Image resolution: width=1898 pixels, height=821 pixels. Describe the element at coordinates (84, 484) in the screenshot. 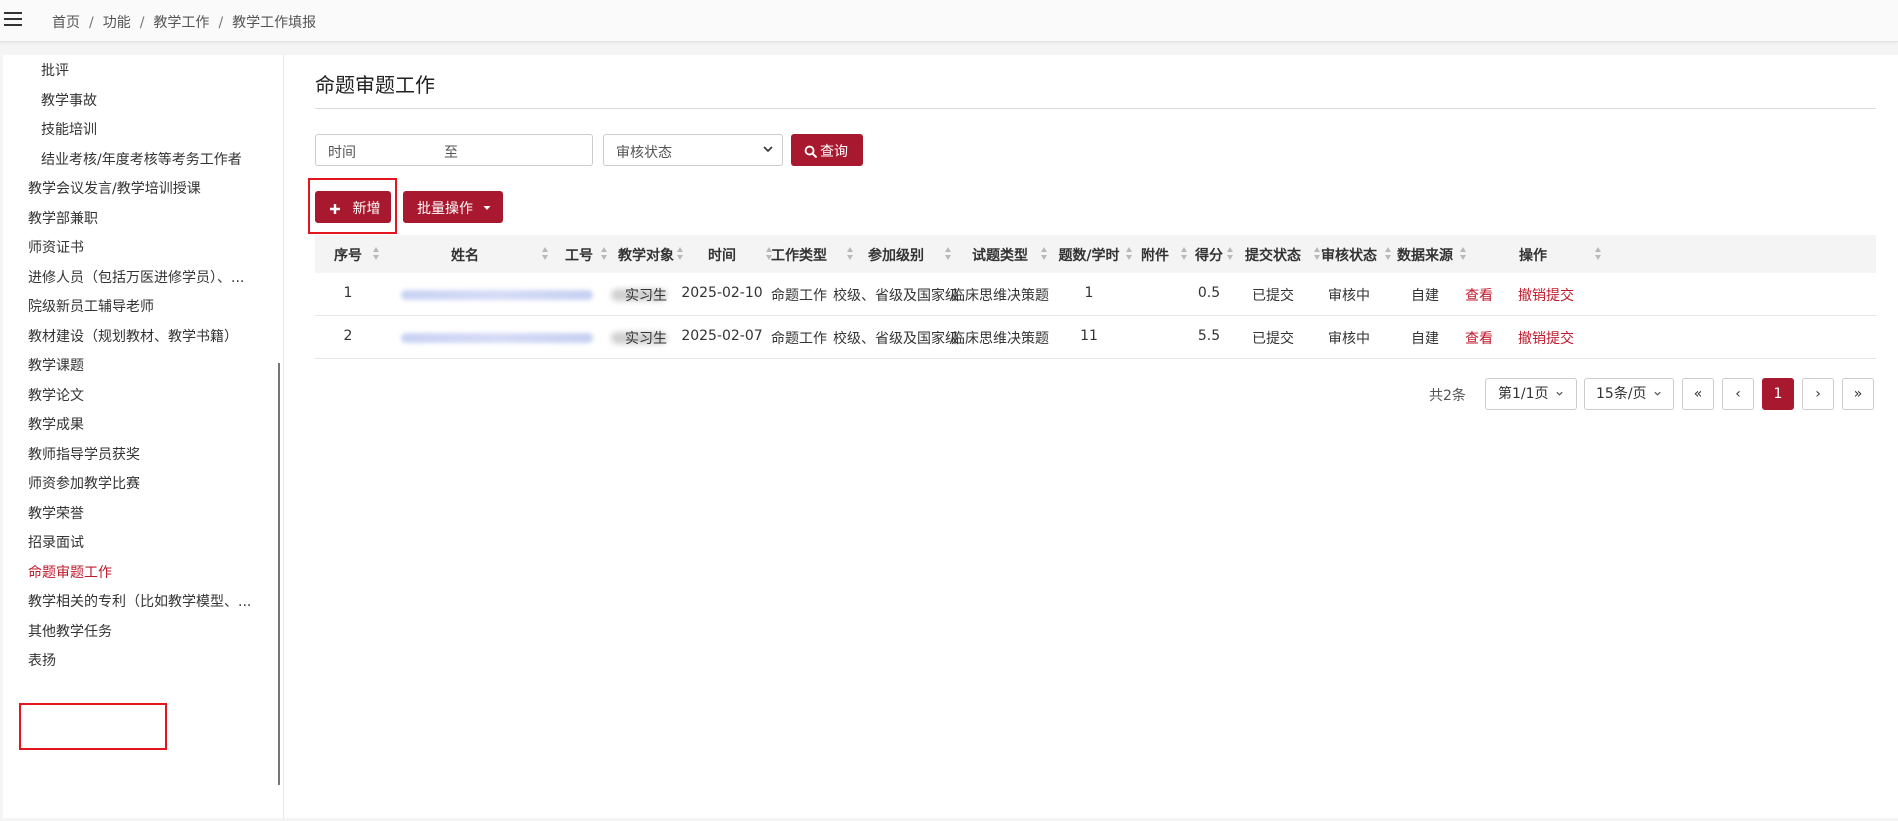

I see `sidebar-item: 师资参加教学比赛` at that location.